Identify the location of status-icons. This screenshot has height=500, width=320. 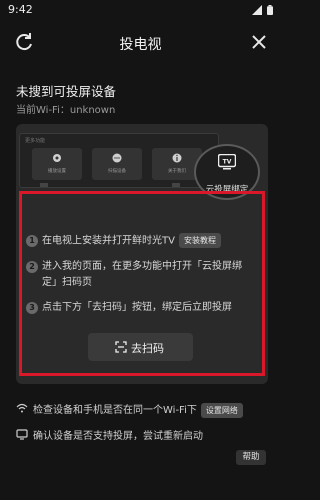
(262, 10).